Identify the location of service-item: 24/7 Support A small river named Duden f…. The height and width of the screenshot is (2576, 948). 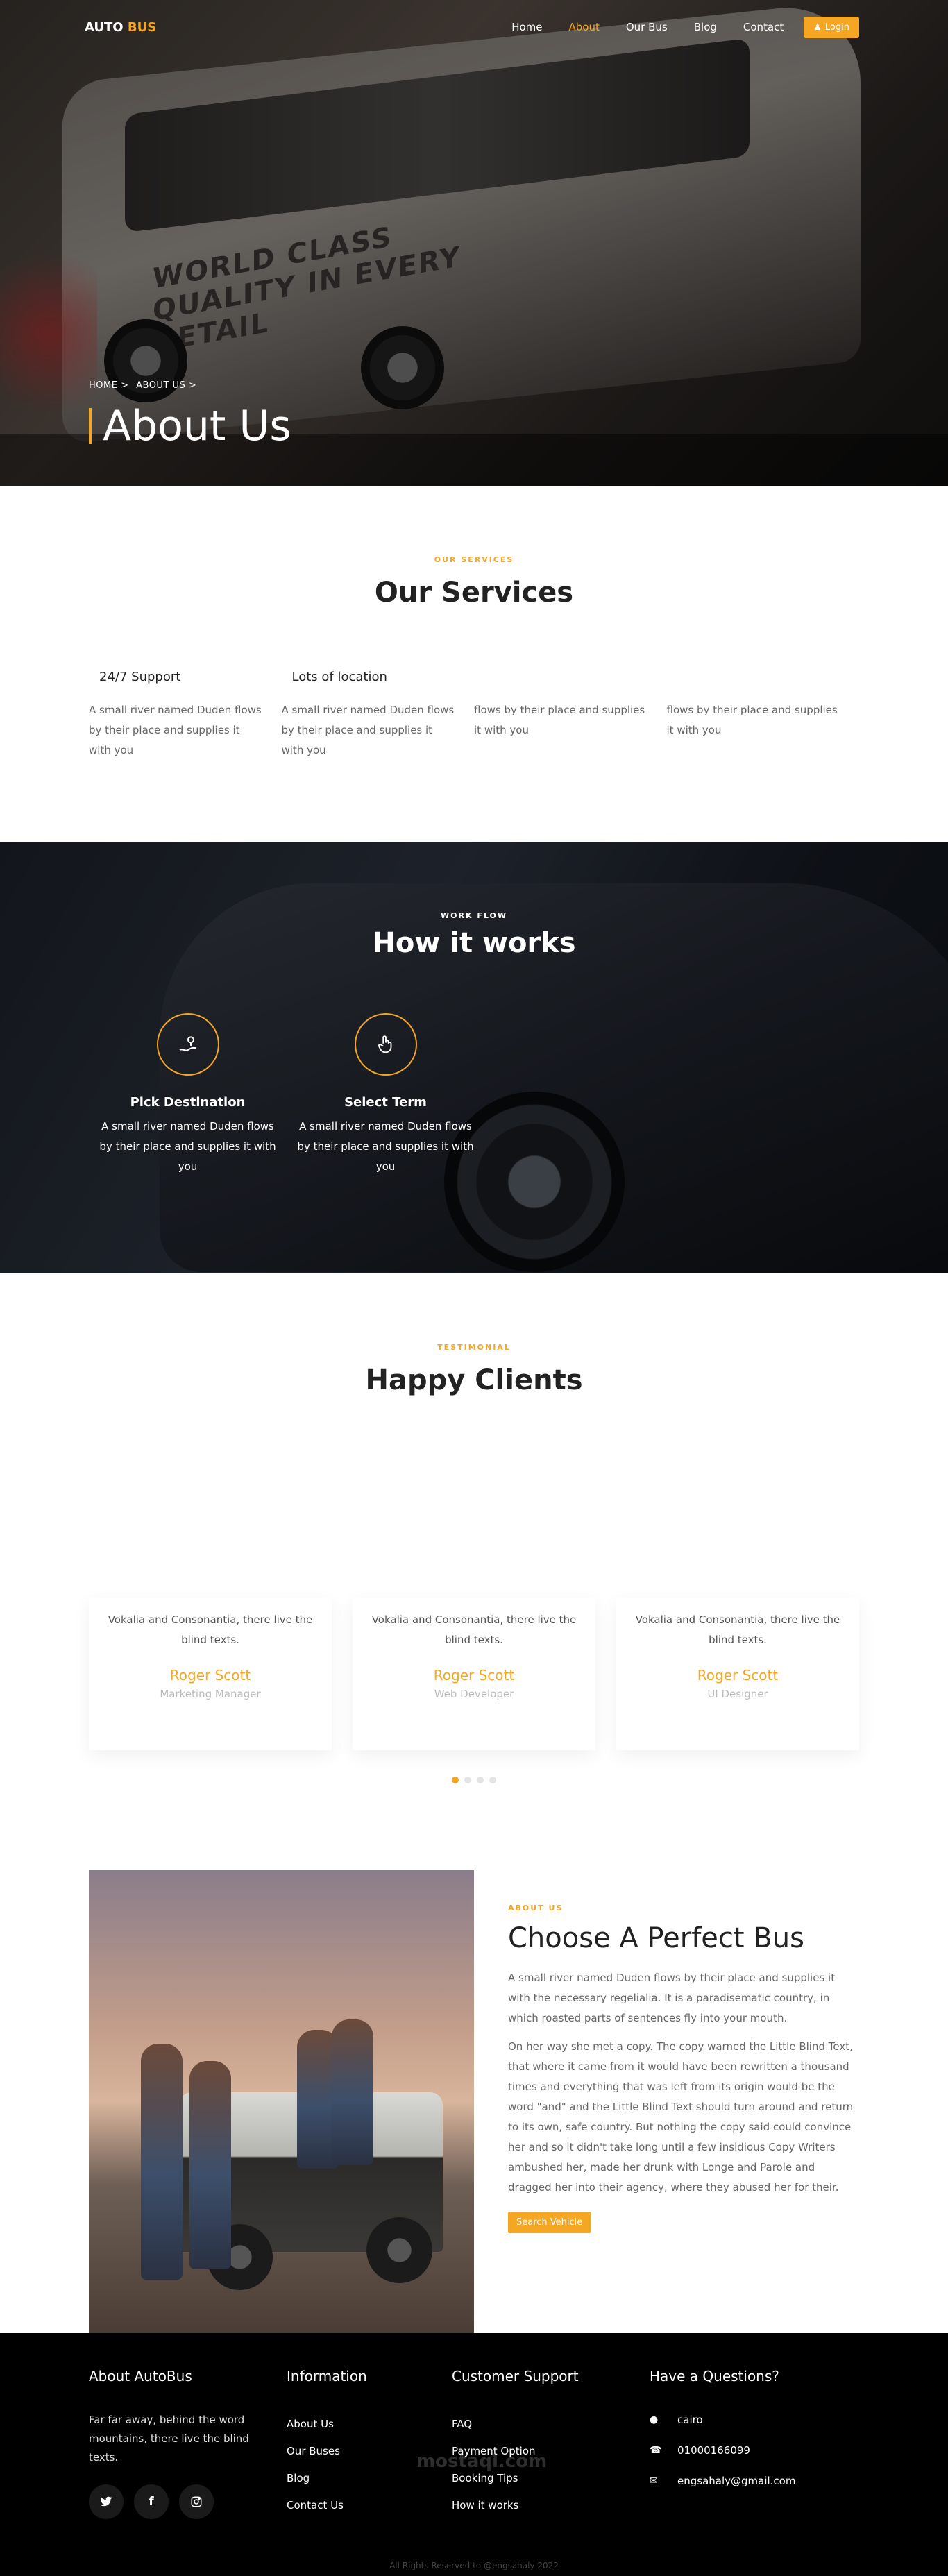
(185, 715).